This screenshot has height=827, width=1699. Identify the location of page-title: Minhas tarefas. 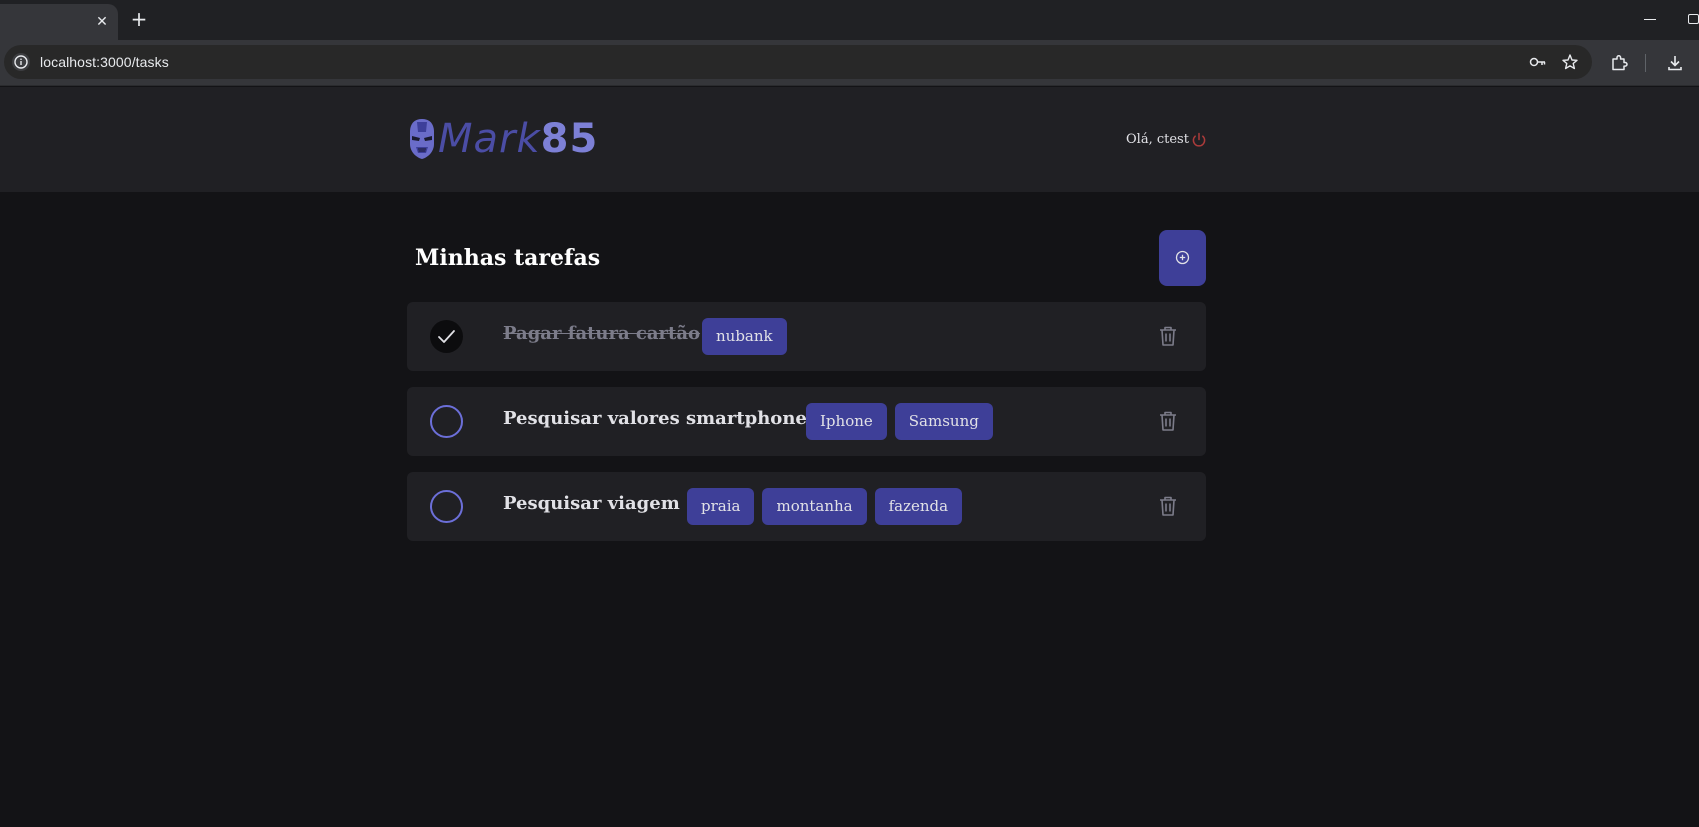
(508, 258).